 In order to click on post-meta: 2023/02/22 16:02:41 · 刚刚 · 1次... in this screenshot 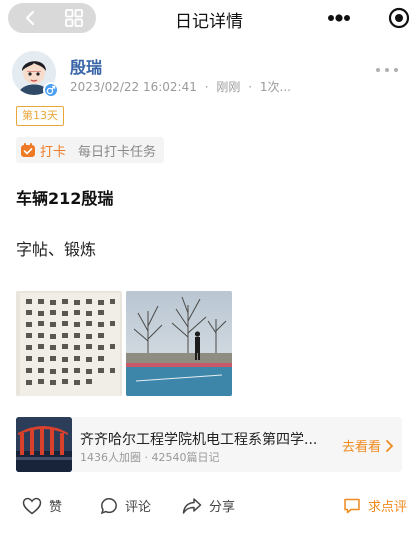, I will do `click(180, 87)`.